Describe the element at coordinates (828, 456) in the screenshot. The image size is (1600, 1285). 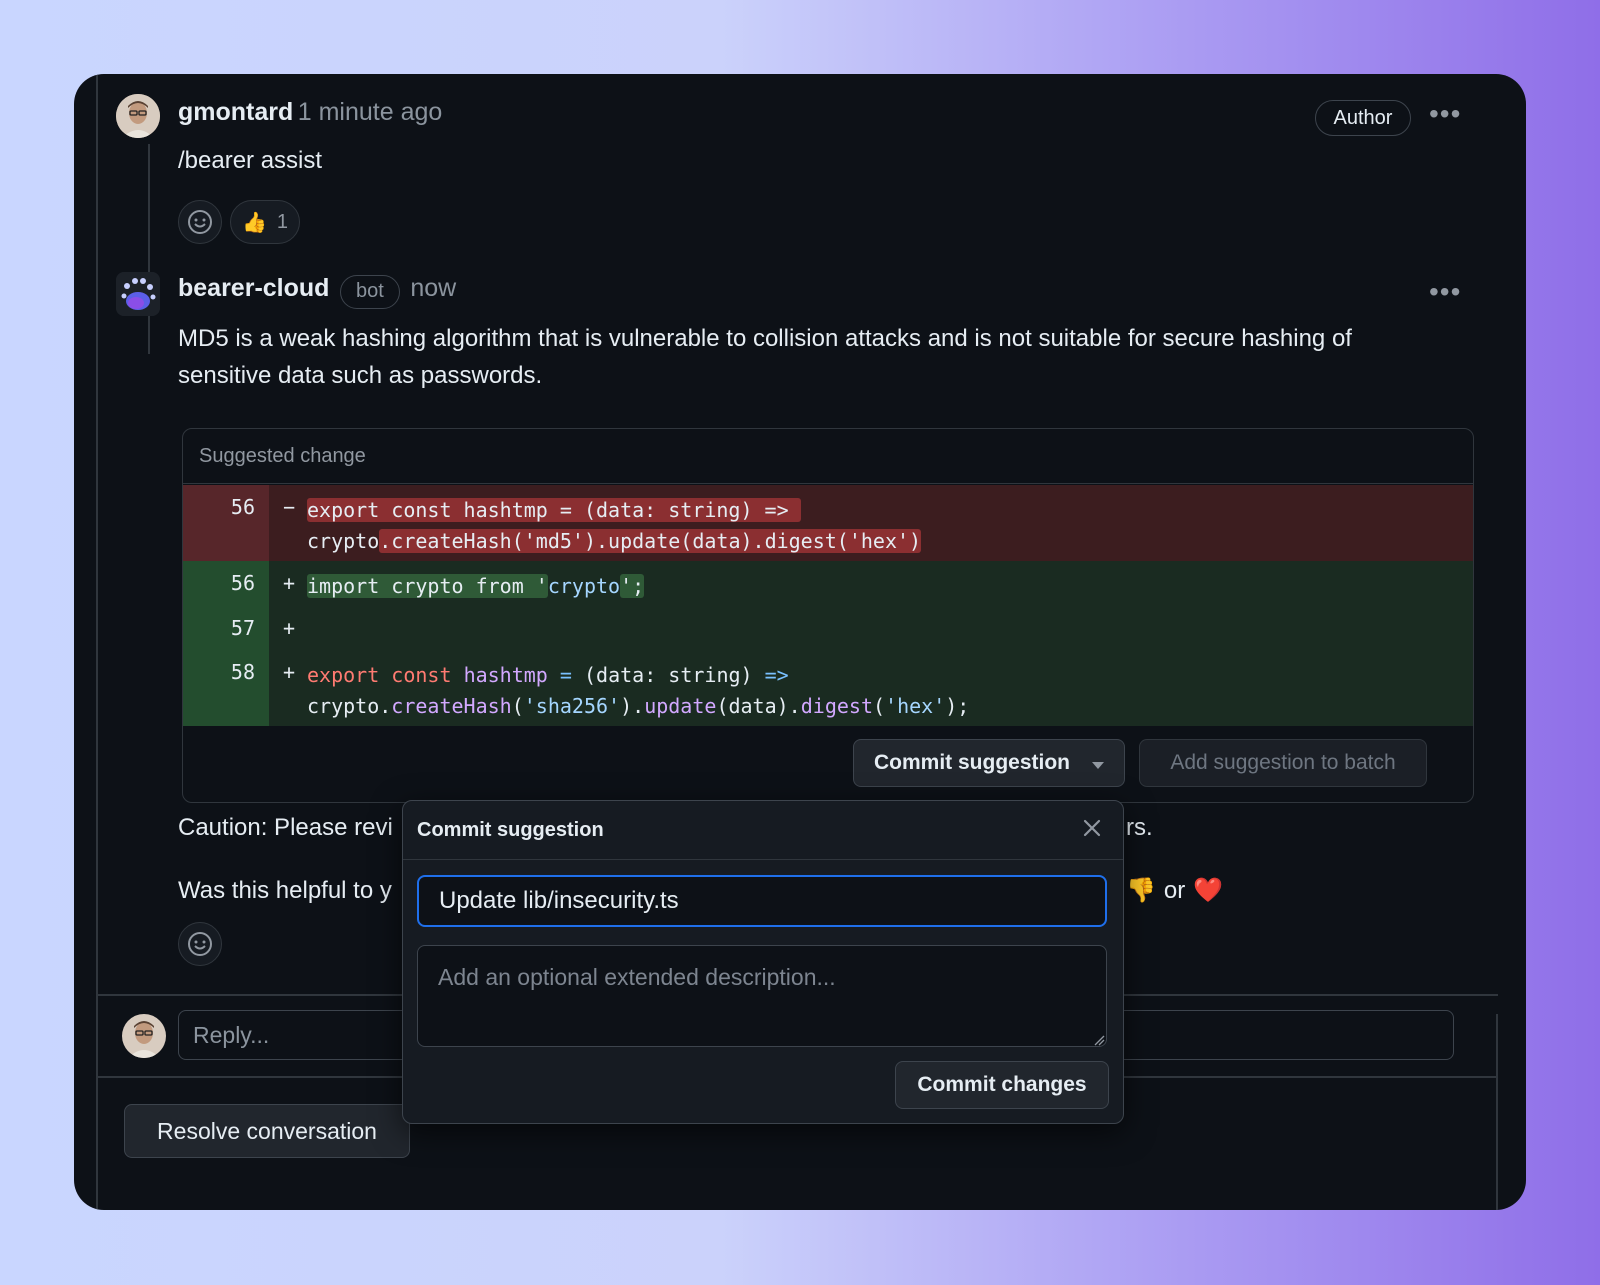
I see `suggested-change-header: Suggested change` at that location.